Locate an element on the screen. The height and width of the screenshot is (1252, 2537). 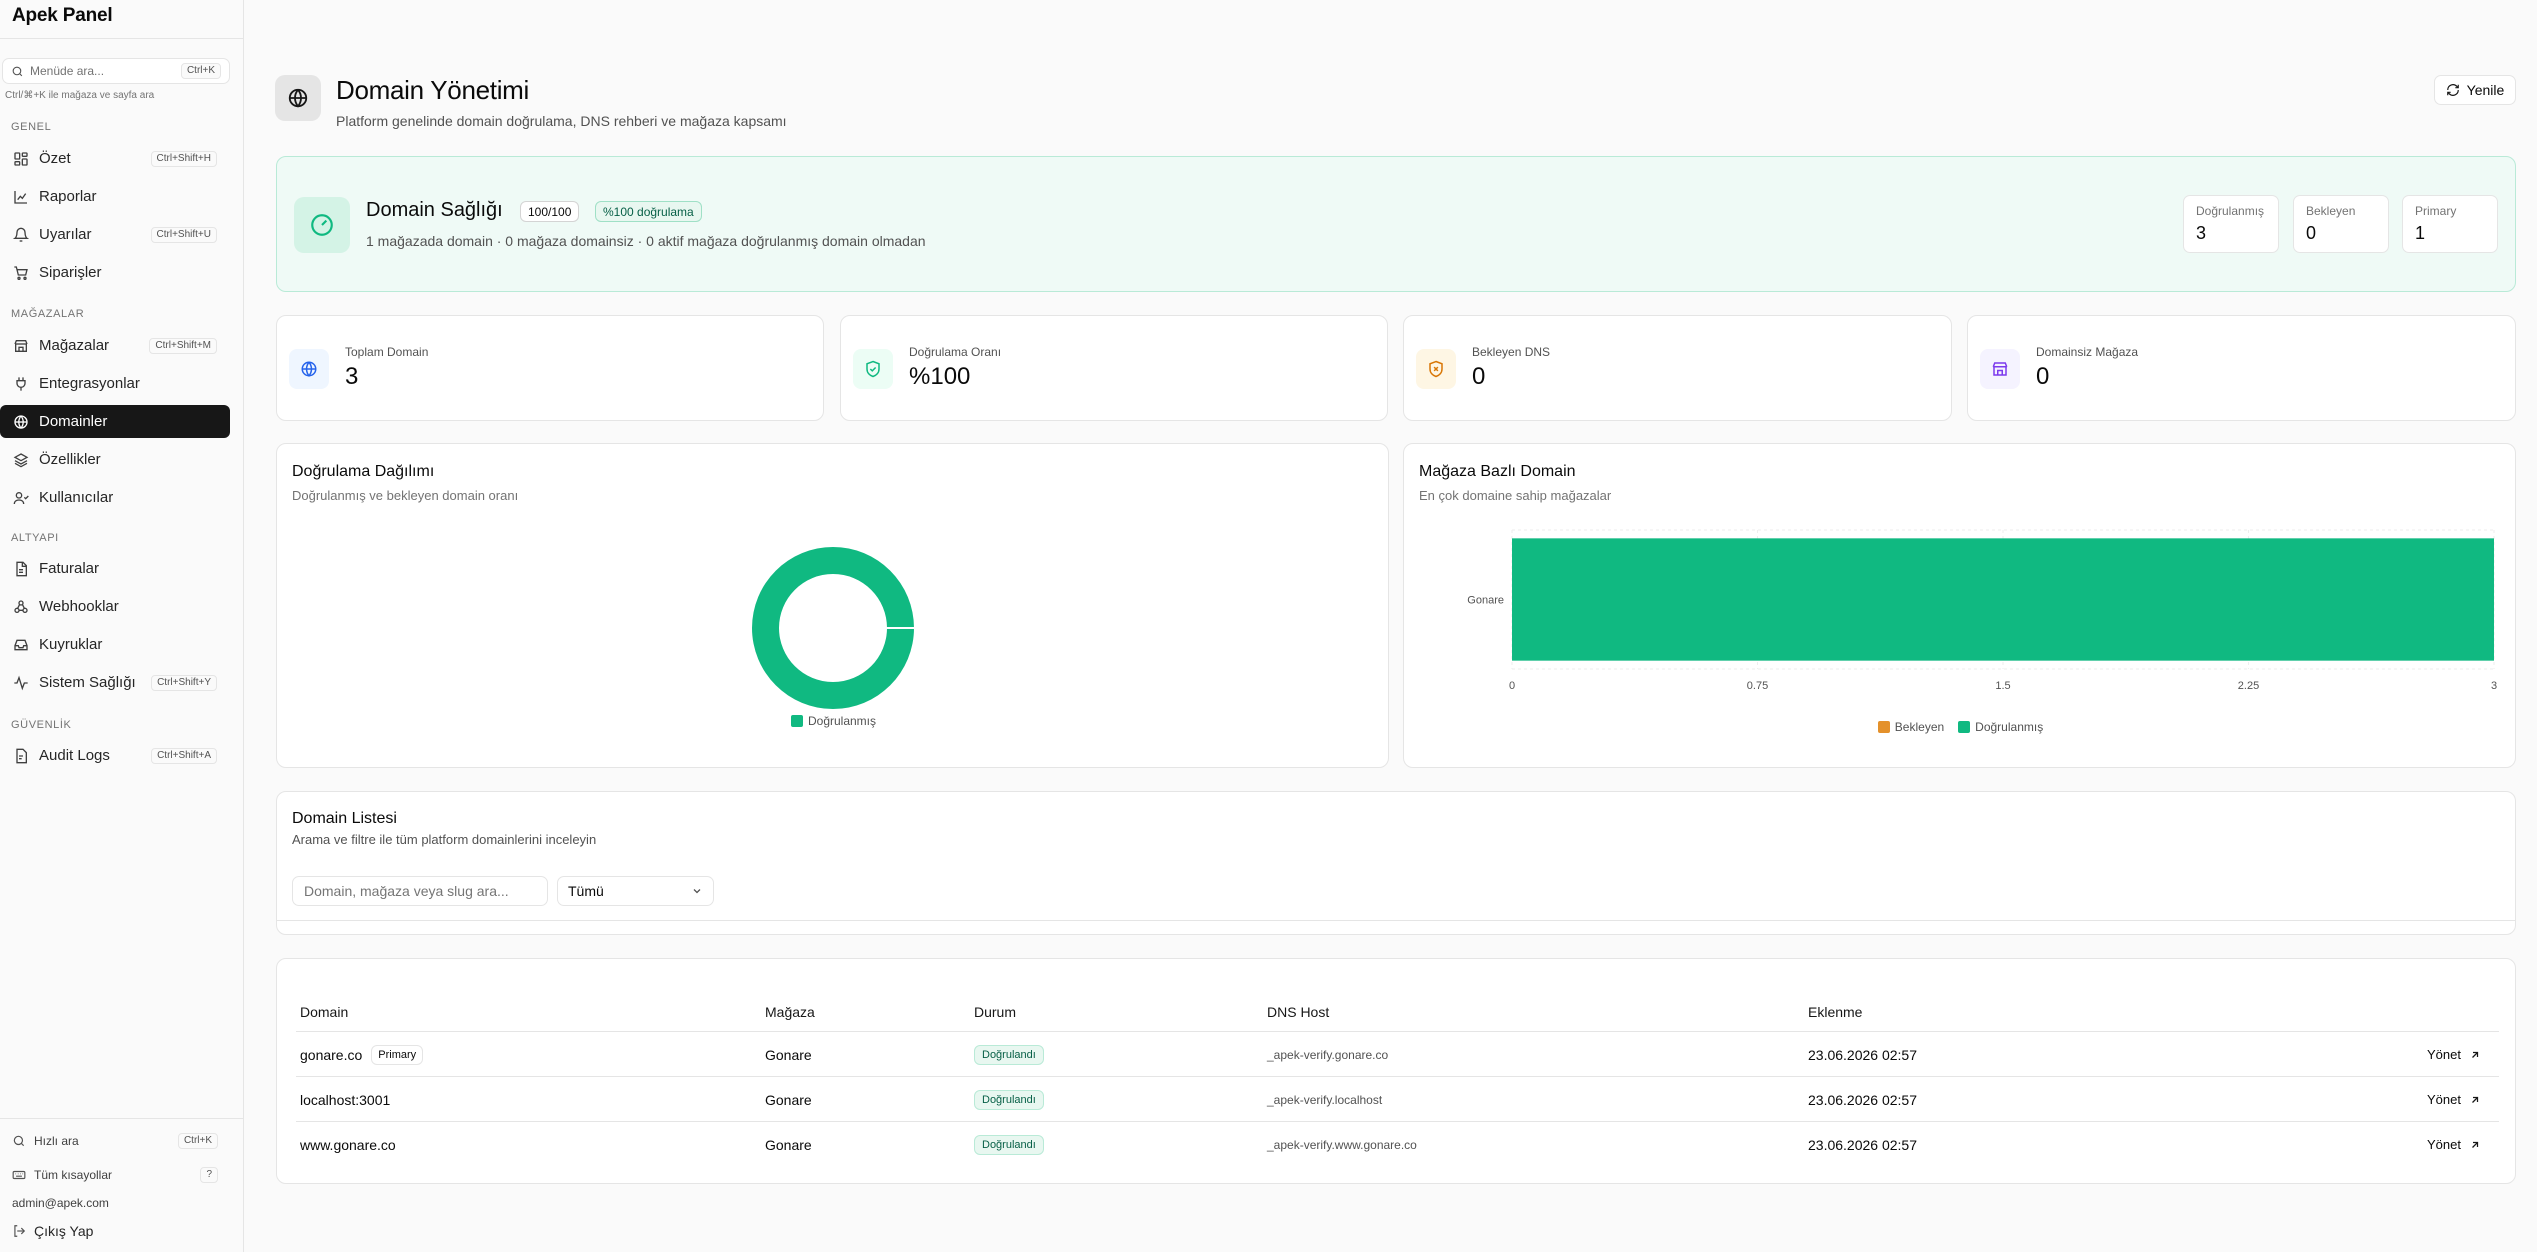
card-subtitle: En çok domaine sahip mağazalar is located at coordinates (1515, 495).